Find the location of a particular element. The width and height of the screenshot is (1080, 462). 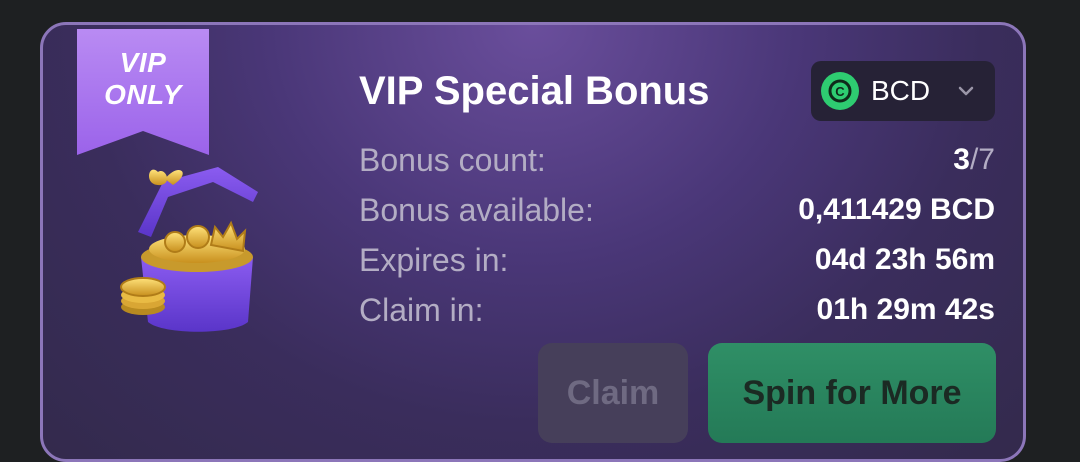

stat-label: Claim in: is located at coordinates (421, 309).